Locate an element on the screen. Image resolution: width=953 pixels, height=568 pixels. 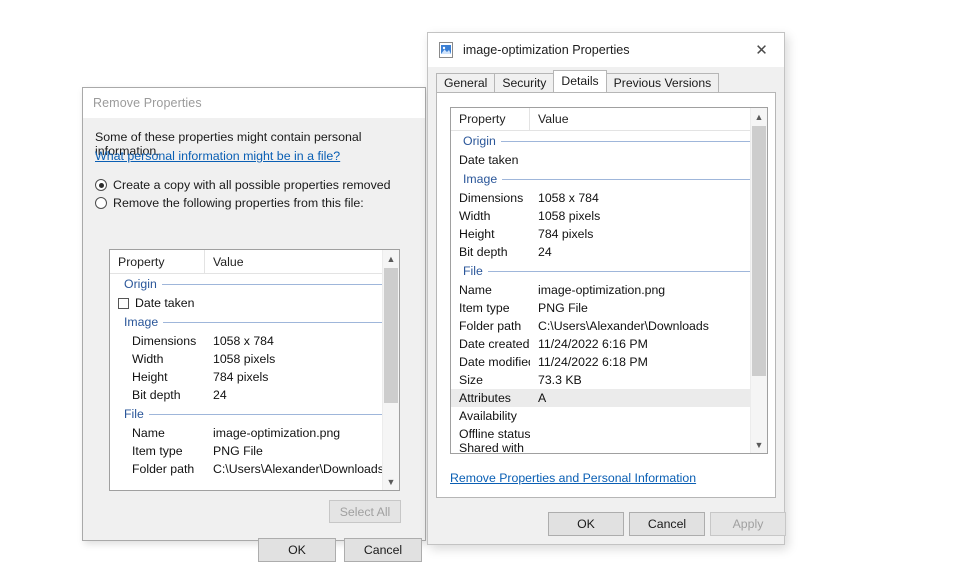
property-value-cell: A is located at coordinates (542, 398).